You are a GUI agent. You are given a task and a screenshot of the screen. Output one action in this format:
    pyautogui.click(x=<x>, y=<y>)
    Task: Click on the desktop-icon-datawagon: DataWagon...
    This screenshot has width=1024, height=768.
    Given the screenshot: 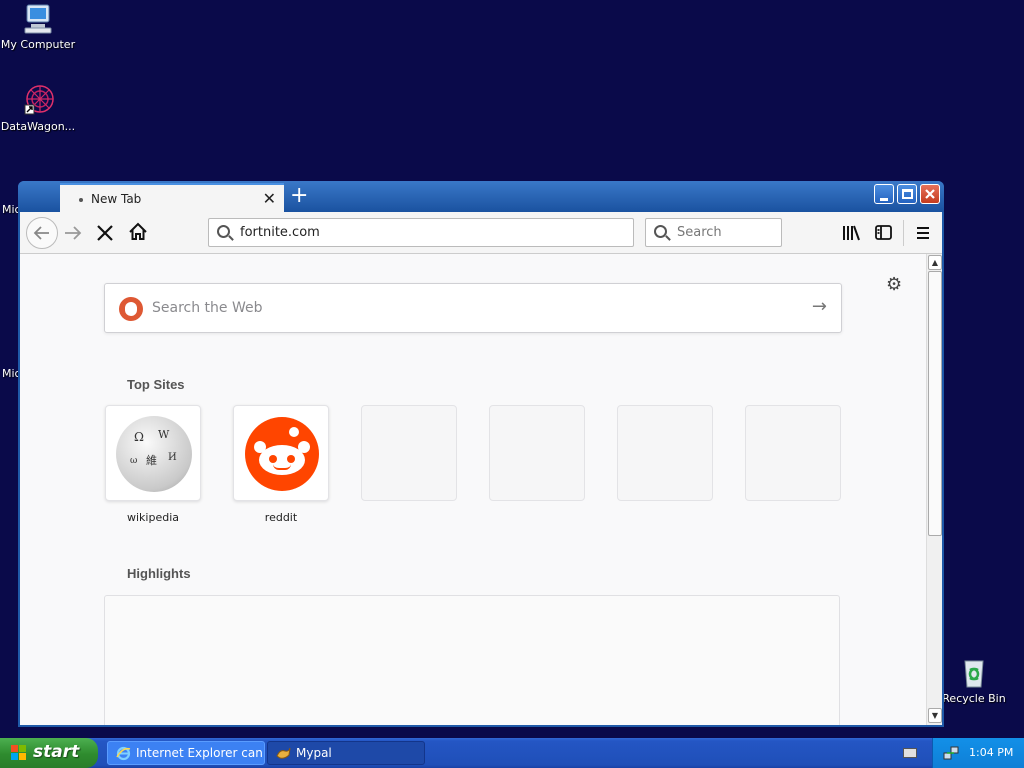 What is the action you would take?
    pyautogui.click(x=39, y=109)
    